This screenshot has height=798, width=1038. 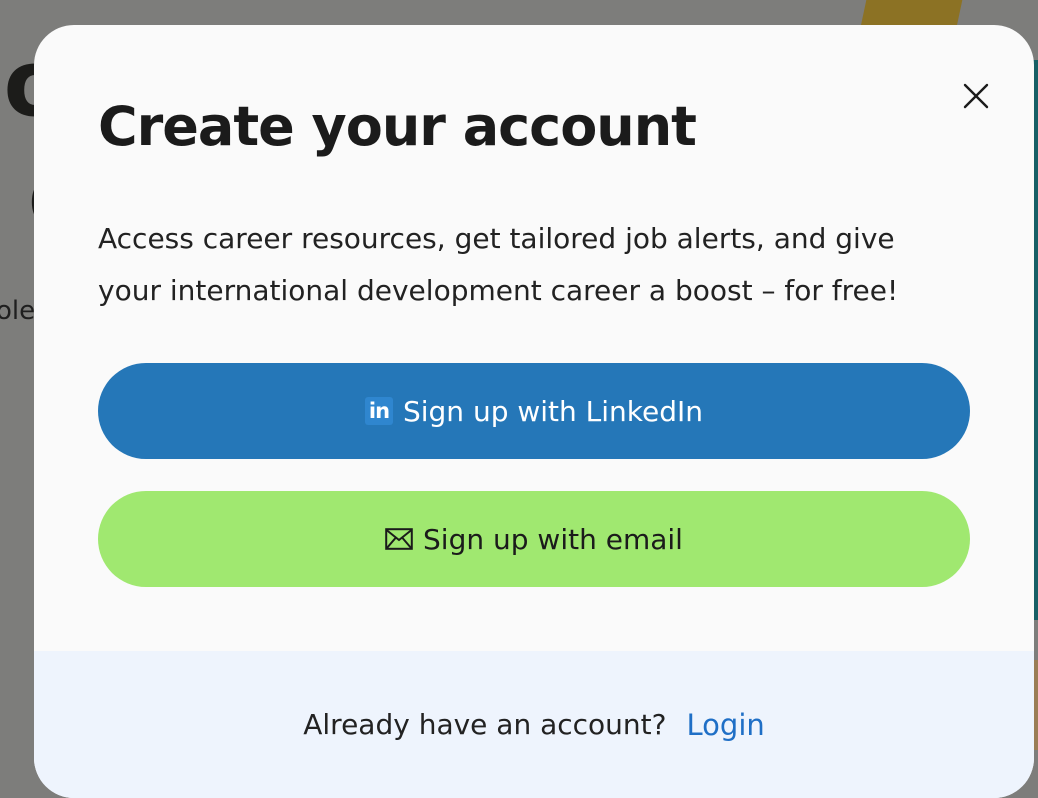 I want to click on linkedin-signup-button: in Sign up with LinkedIn, so click(x=534, y=411).